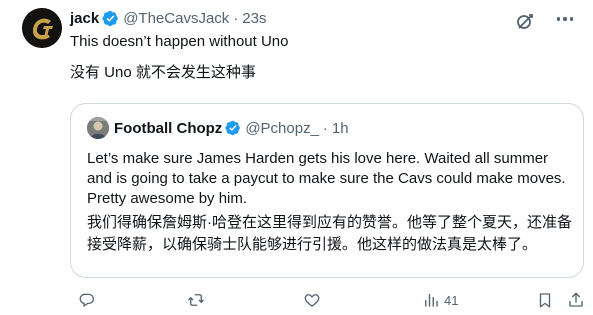 The width and height of the screenshot is (593, 315). I want to click on retweet-icon, so click(196, 300).